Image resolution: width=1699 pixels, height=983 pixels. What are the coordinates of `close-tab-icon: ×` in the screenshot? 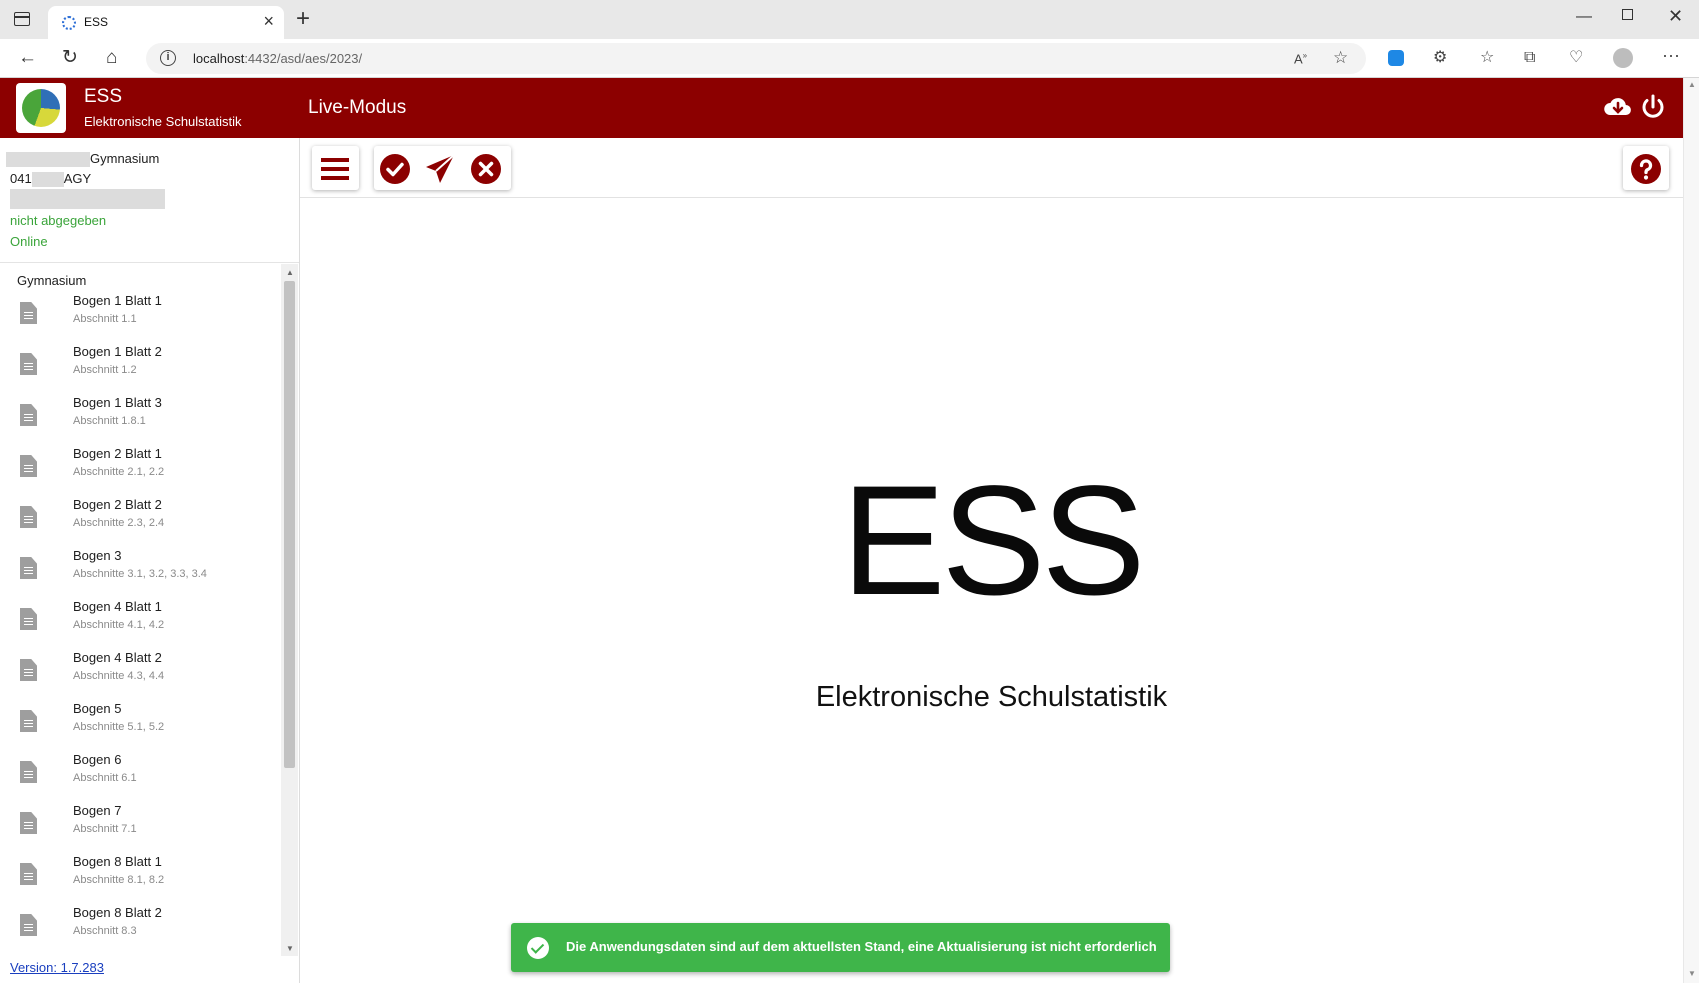 It's located at (268, 21).